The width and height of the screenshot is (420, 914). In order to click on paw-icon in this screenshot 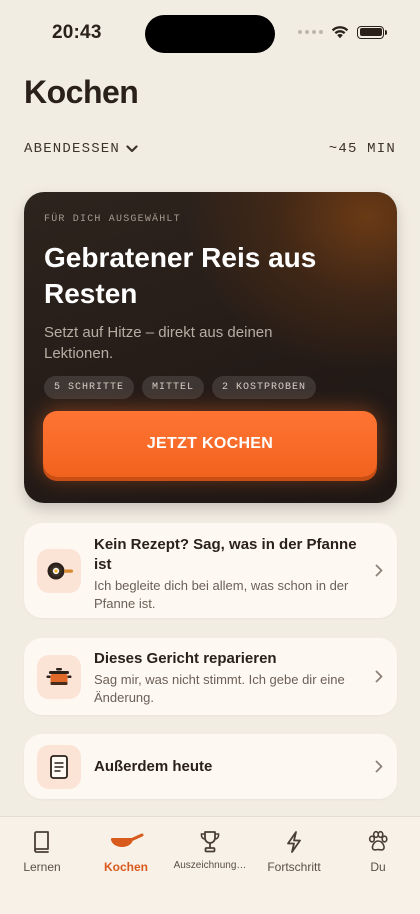, I will do `click(378, 840)`.